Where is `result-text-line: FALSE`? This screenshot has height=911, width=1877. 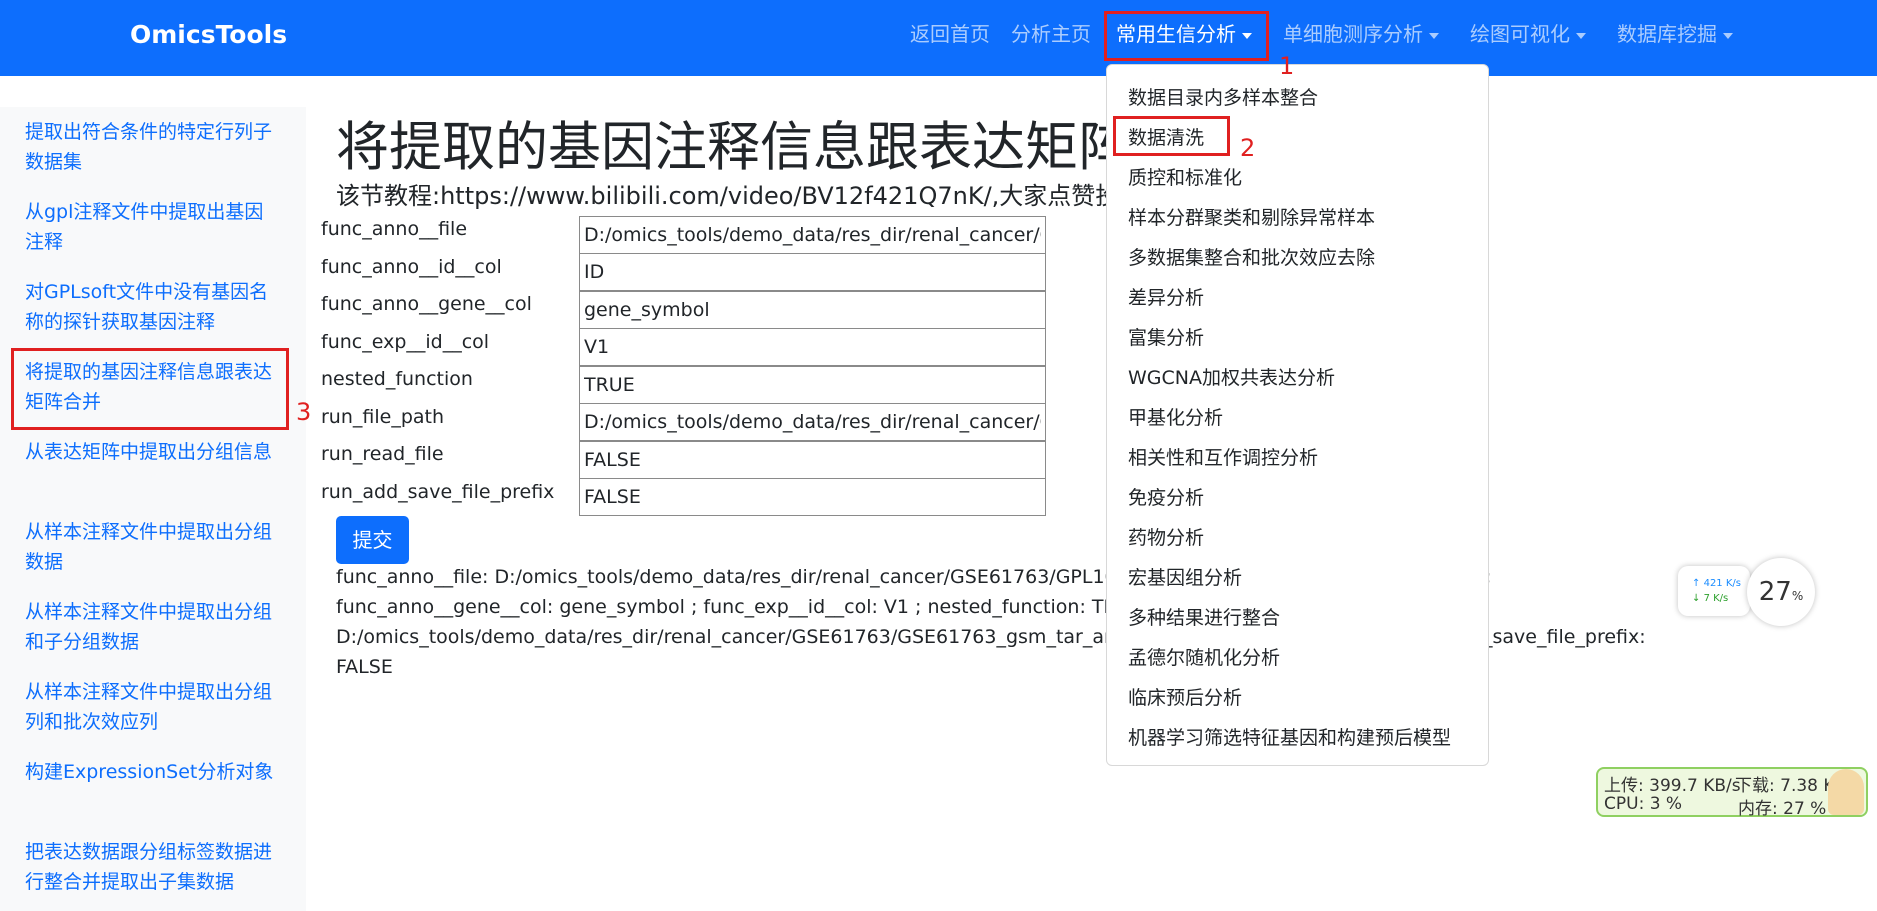 result-text-line: FALSE is located at coordinates (364, 667).